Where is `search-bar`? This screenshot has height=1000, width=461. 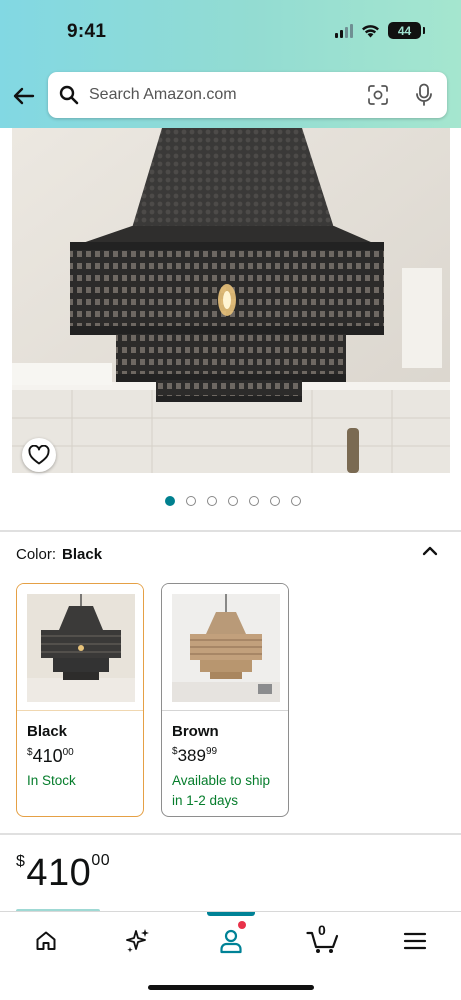 search-bar is located at coordinates (247, 95).